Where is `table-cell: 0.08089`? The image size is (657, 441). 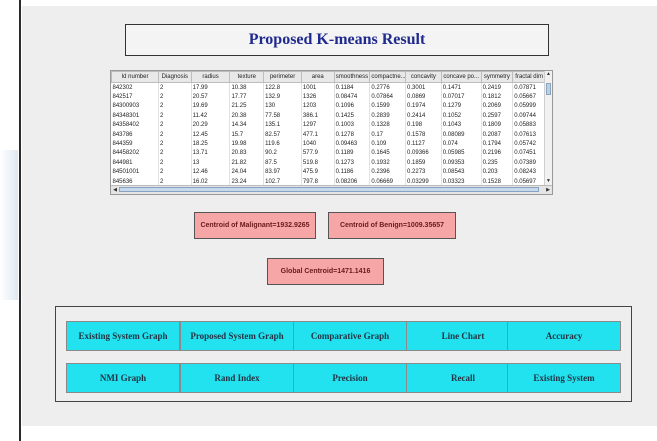 table-cell: 0.08089 is located at coordinates (461, 134).